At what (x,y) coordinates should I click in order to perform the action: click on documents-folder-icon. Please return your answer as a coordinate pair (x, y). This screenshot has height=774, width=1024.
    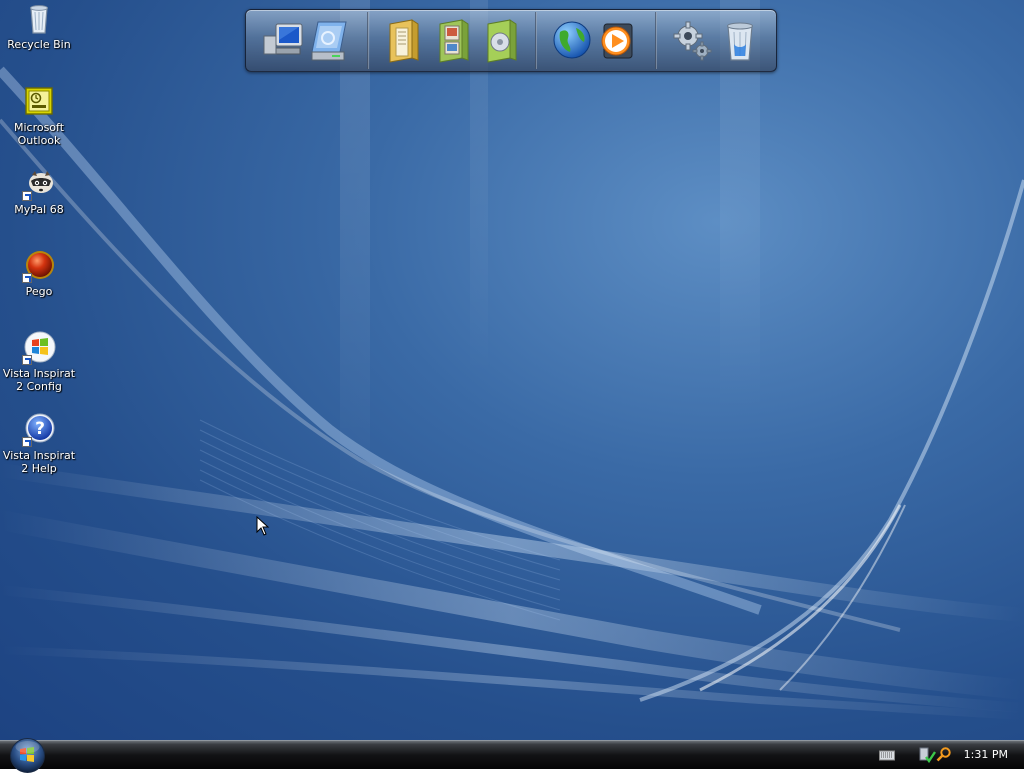
    Looking at the image, I should click on (404, 41).